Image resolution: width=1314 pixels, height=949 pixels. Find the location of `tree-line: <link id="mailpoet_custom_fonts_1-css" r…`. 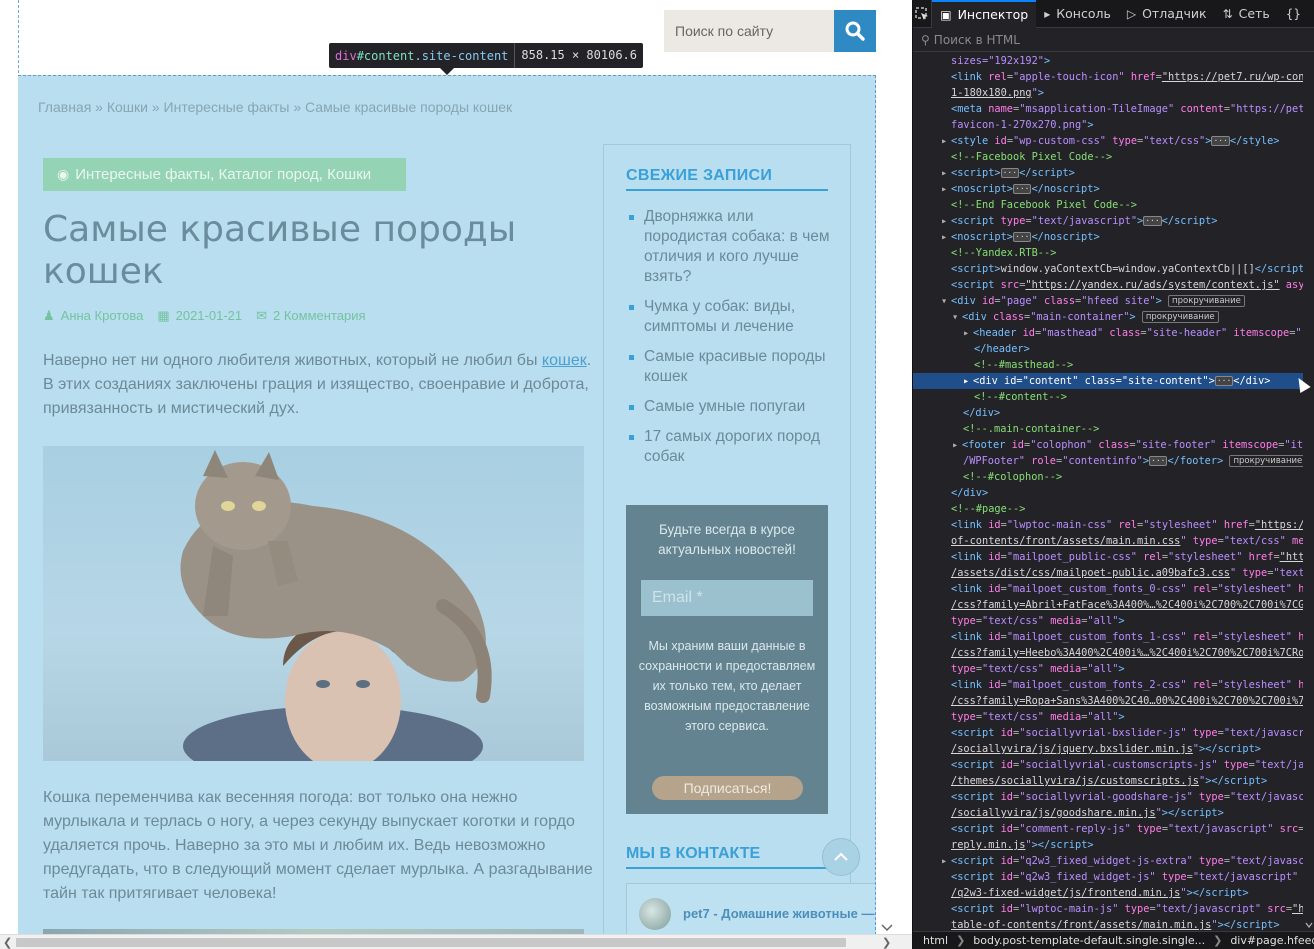

tree-line: <link id="mailpoet_custom_fonts_1-css" r… is located at coordinates (1108, 637).